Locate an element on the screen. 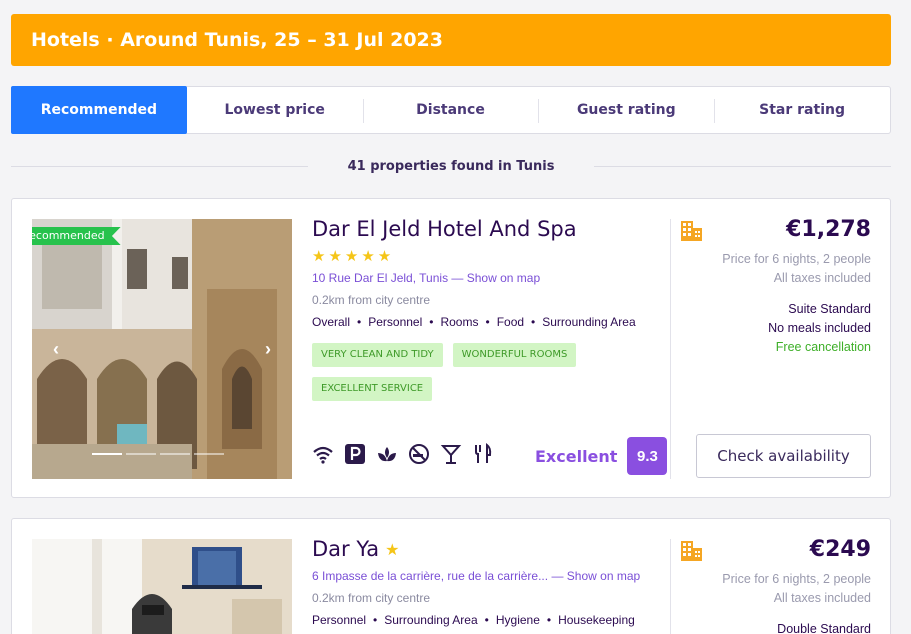 Image resolution: width=911 pixels, height=634 pixels. results-summary: 41 properties found in Tunis is located at coordinates (451, 166).